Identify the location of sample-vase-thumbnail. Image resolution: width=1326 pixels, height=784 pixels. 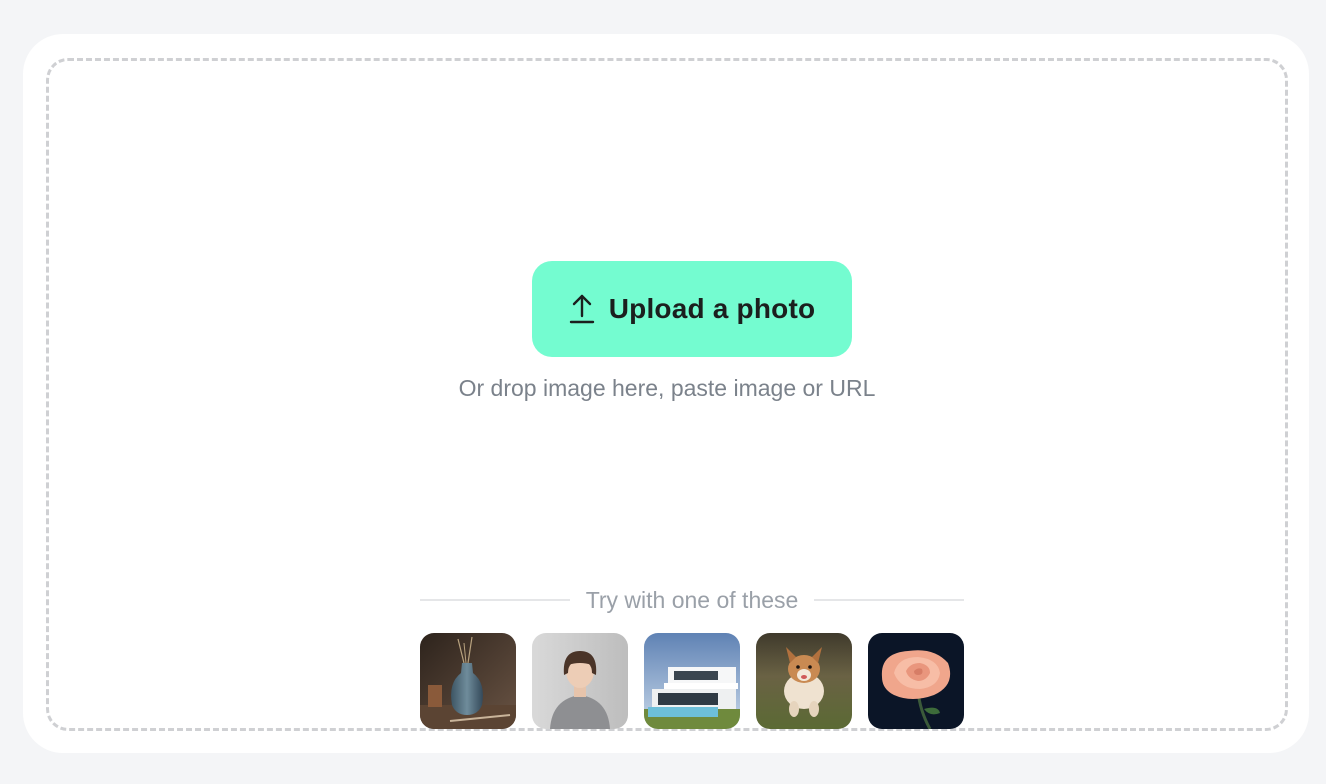
(468, 681).